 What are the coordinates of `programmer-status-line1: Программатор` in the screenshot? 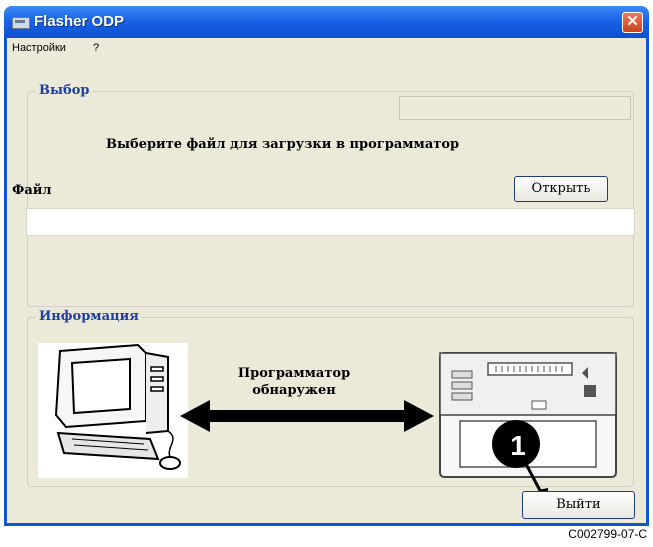 It's located at (294, 373).